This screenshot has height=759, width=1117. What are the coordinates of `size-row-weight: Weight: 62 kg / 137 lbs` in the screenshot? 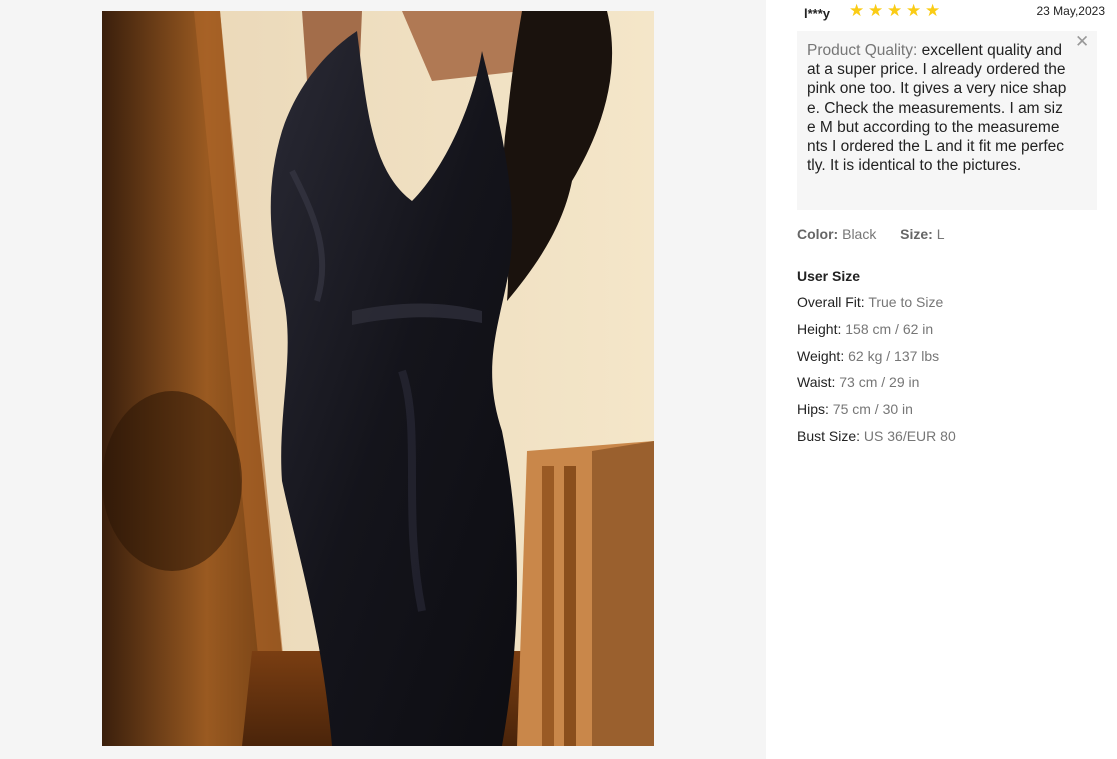 It's located at (876, 361).